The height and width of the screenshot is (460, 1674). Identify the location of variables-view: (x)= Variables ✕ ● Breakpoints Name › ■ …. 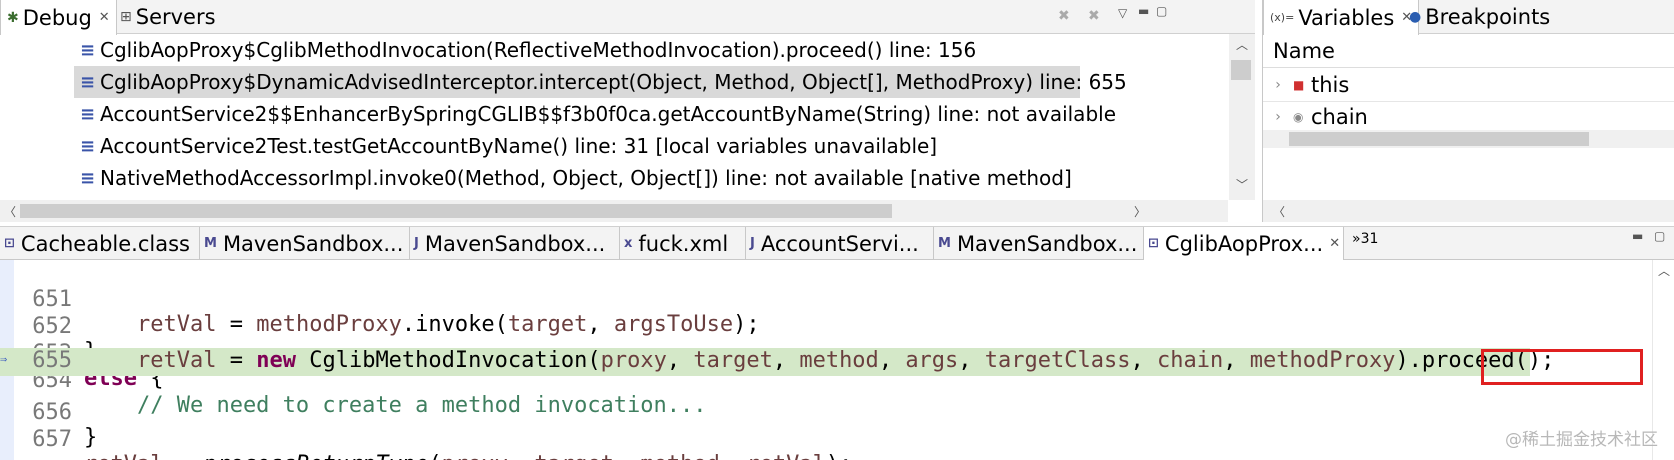
(1468, 111).